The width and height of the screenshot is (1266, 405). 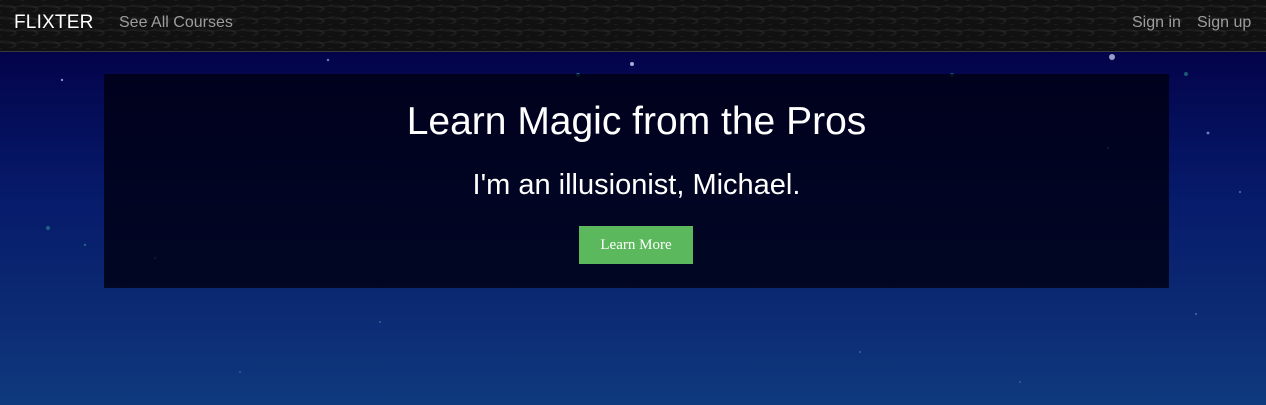 I want to click on hero-headline: Learn Magic from the Pros, so click(x=636, y=121).